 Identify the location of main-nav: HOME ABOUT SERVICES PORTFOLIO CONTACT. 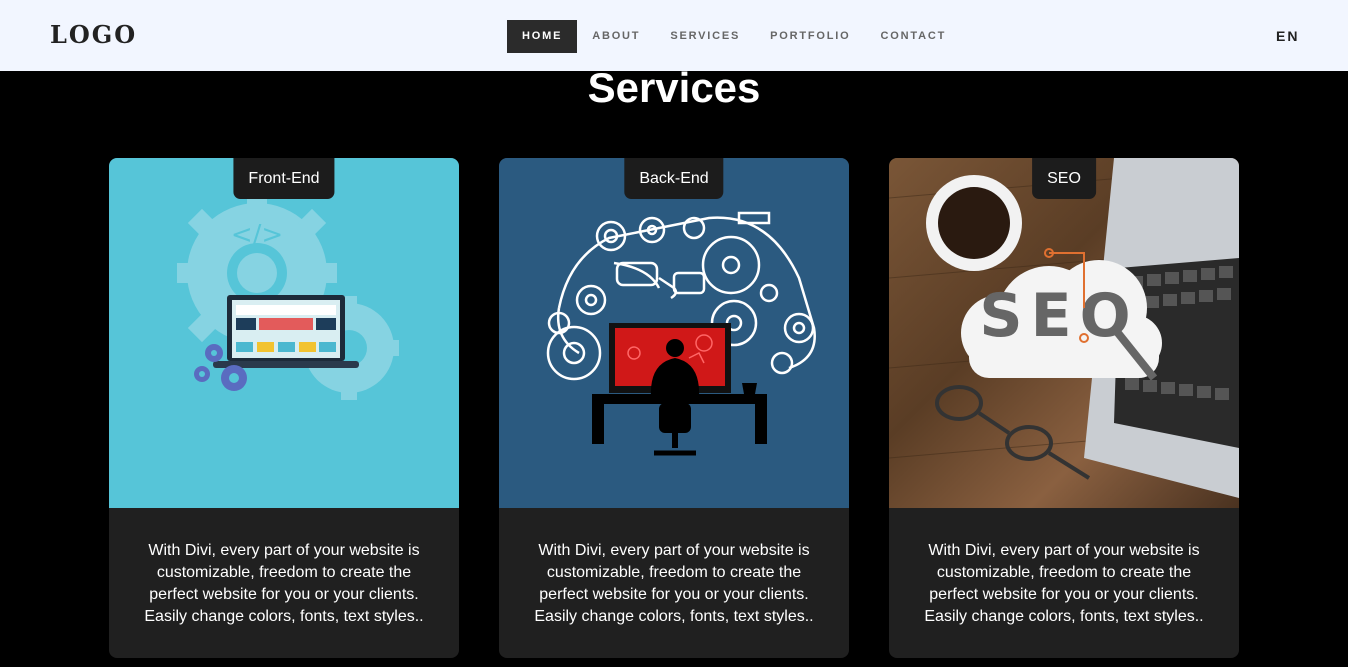
(734, 36).